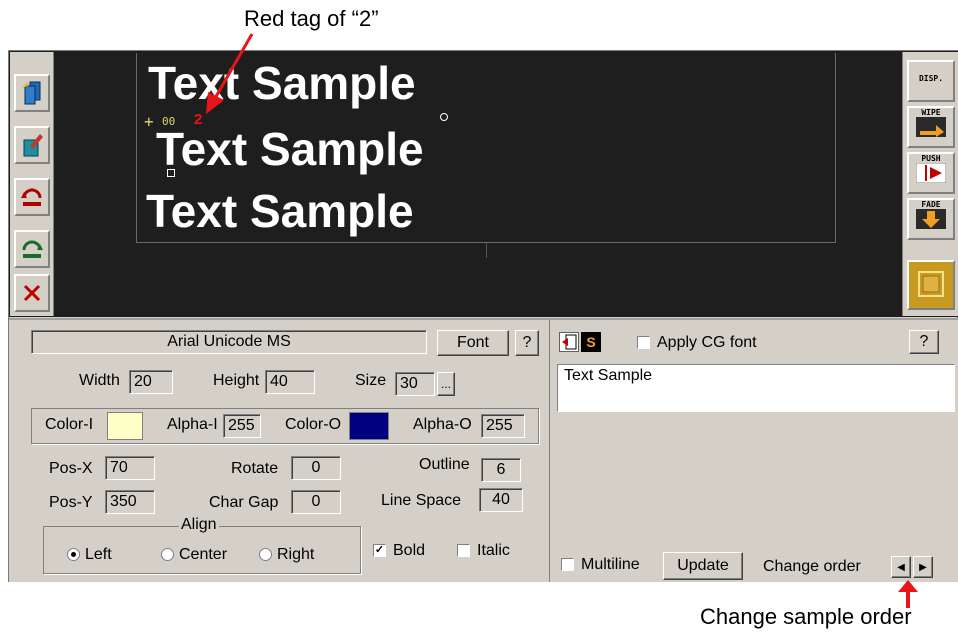  I want to click on import-text-icon, so click(569, 342).